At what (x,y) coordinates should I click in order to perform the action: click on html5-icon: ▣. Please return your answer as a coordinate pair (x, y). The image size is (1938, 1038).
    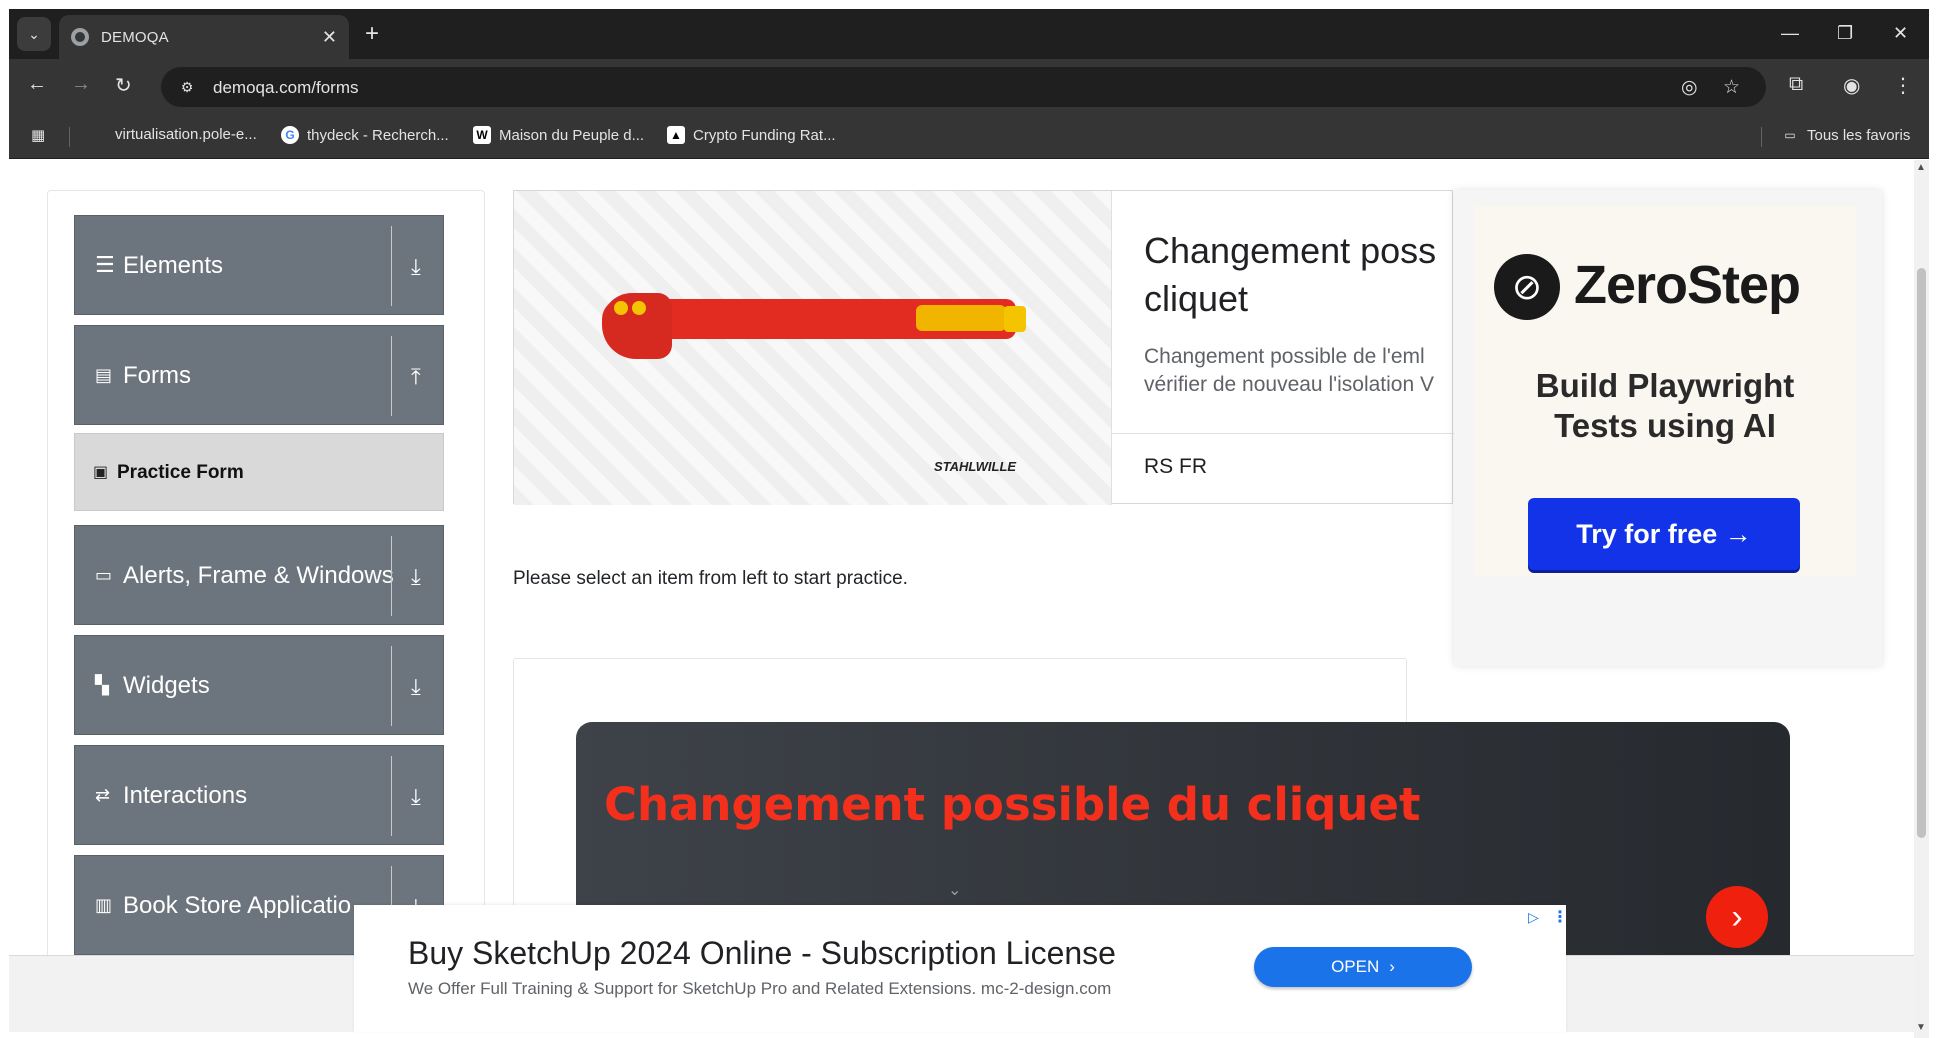
    Looking at the image, I should click on (101, 472).